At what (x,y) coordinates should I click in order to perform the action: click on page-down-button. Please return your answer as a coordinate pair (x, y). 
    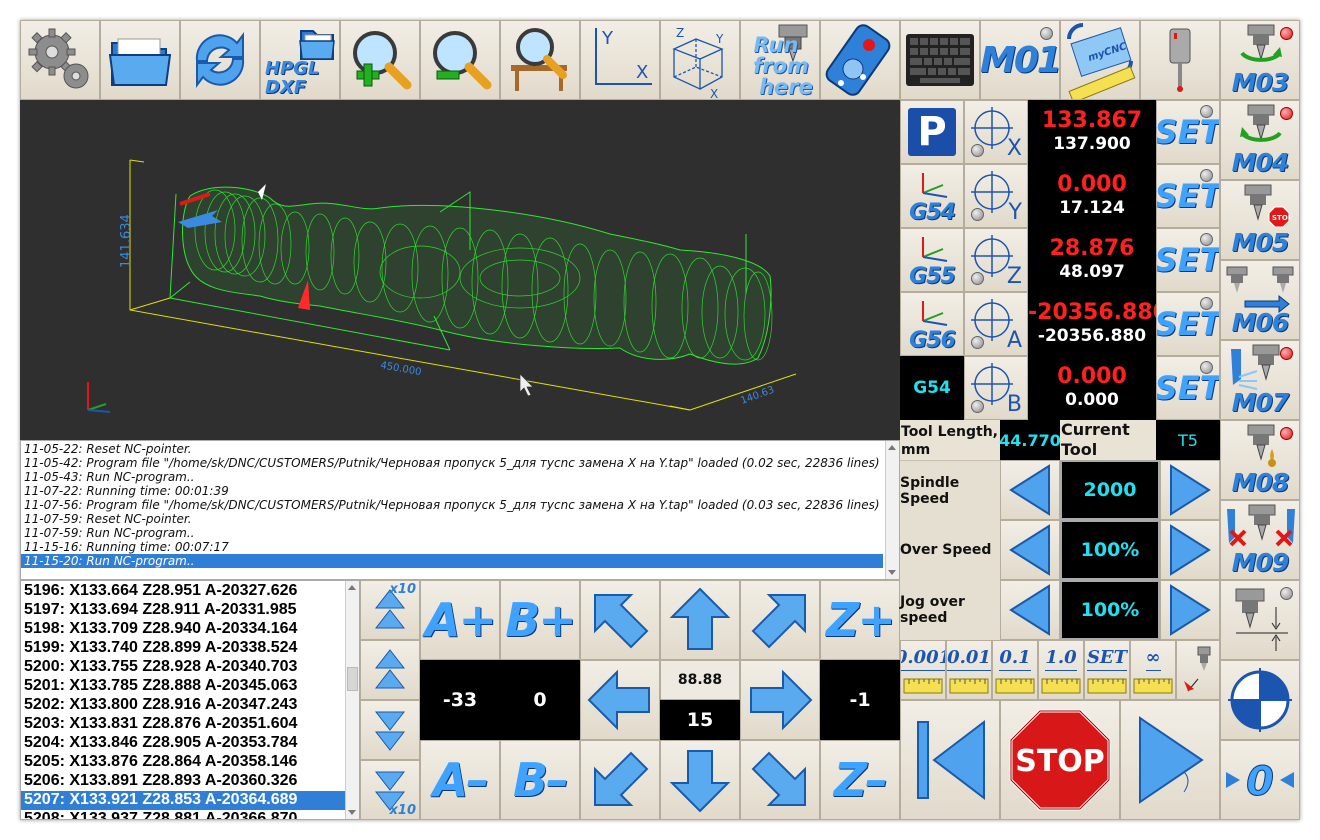
    Looking at the image, I should click on (390, 730).